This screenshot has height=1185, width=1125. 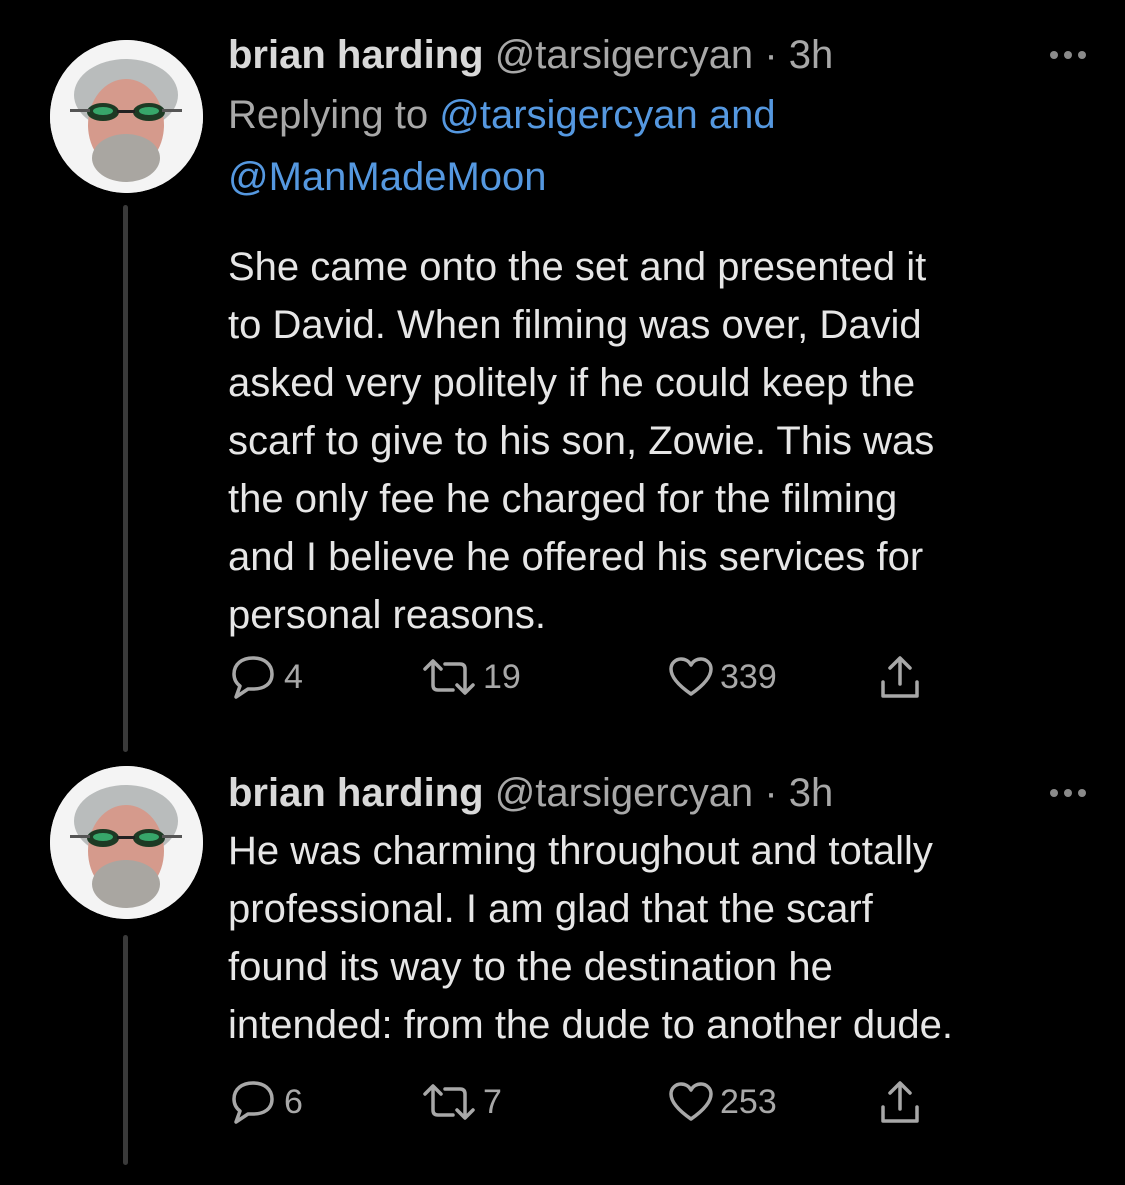 What do you see at coordinates (387, 177) in the screenshot?
I see `reply-mention-link: @ManMadeMoon` at bounding box center [387, 177].